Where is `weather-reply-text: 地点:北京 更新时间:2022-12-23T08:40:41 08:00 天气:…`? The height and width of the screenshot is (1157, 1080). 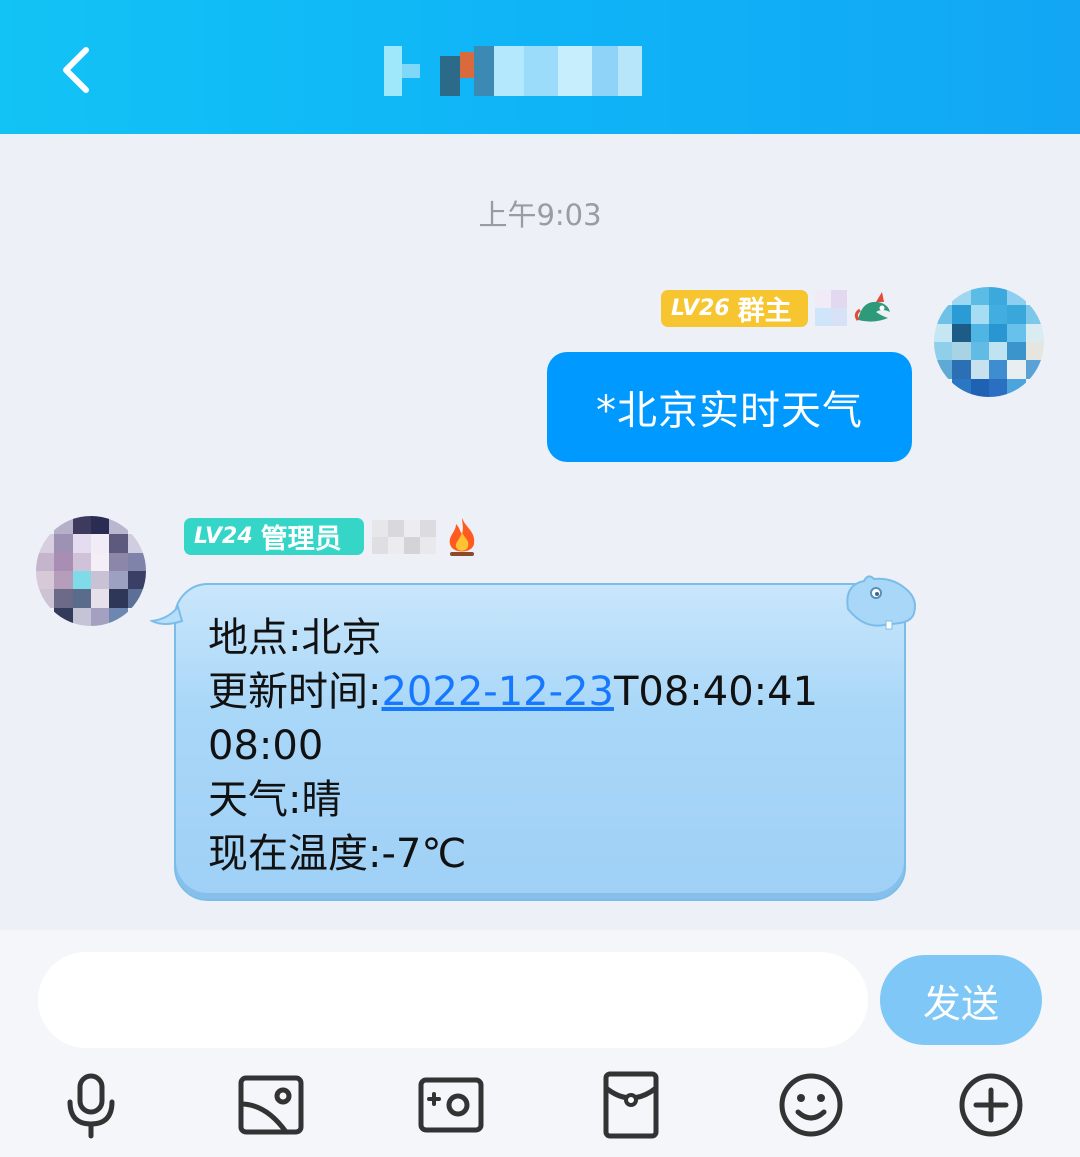 weather-reply-text: 地点:北京 更新时间:2022-12-23T08:40:41 08:00 天气:… is located at coordinates (513, 746).